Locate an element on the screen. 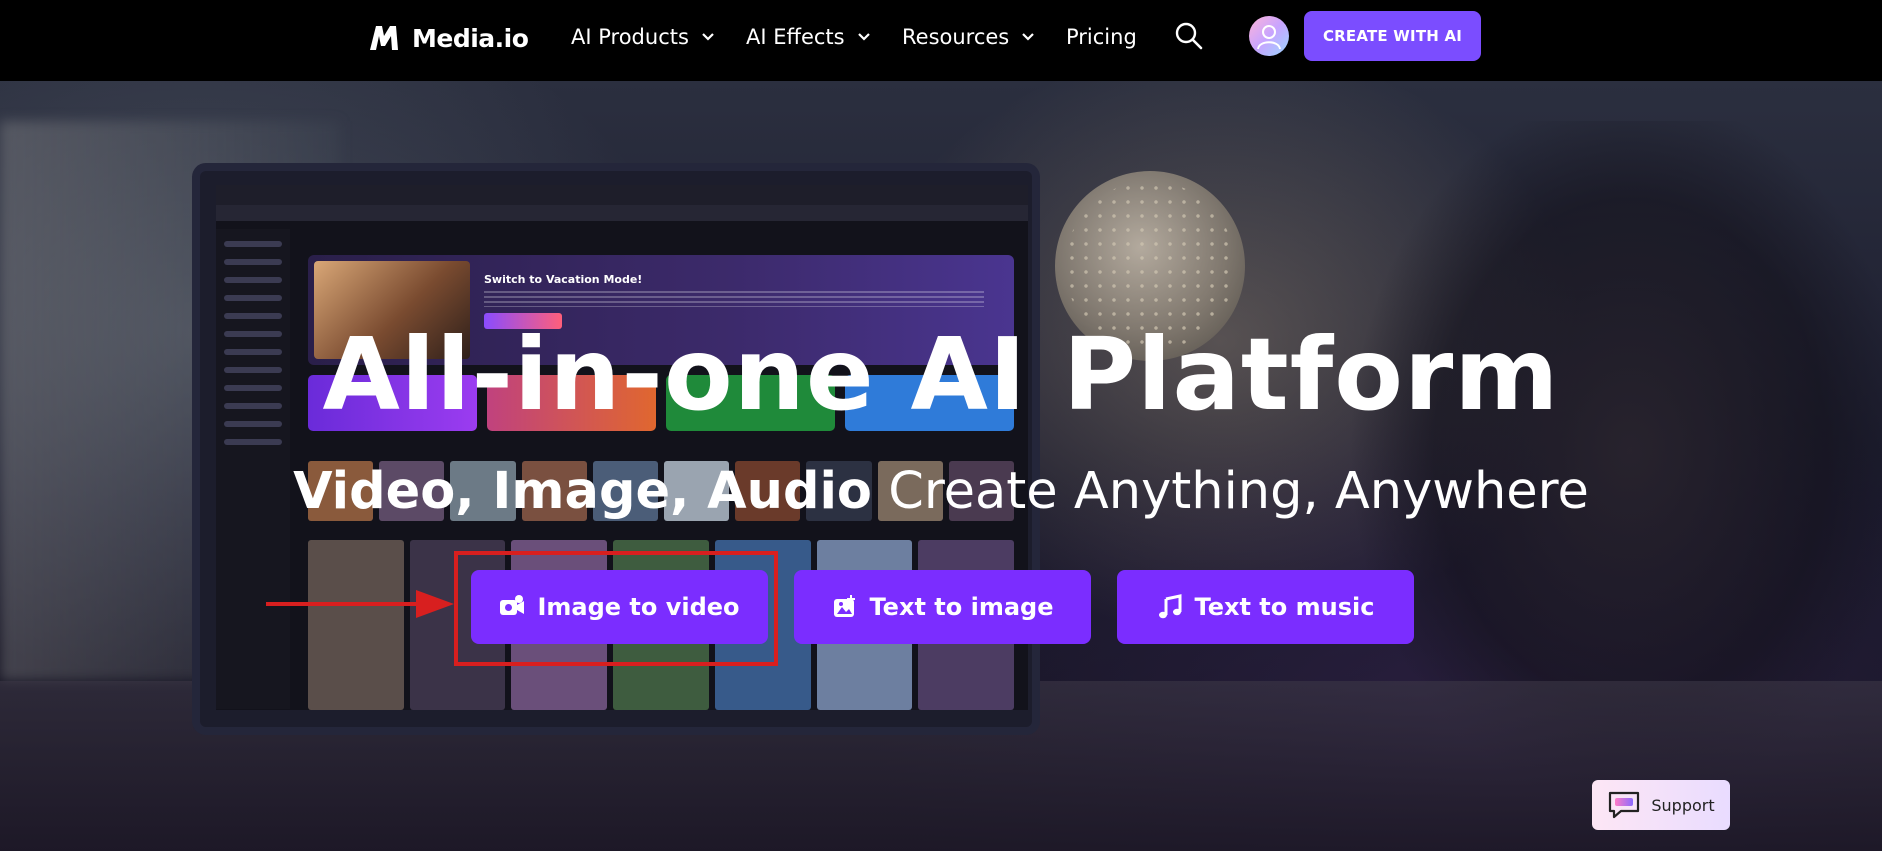 This screenshot has height=851, width=1882. button-label: Text to music is located at coordinates (1284, 607).